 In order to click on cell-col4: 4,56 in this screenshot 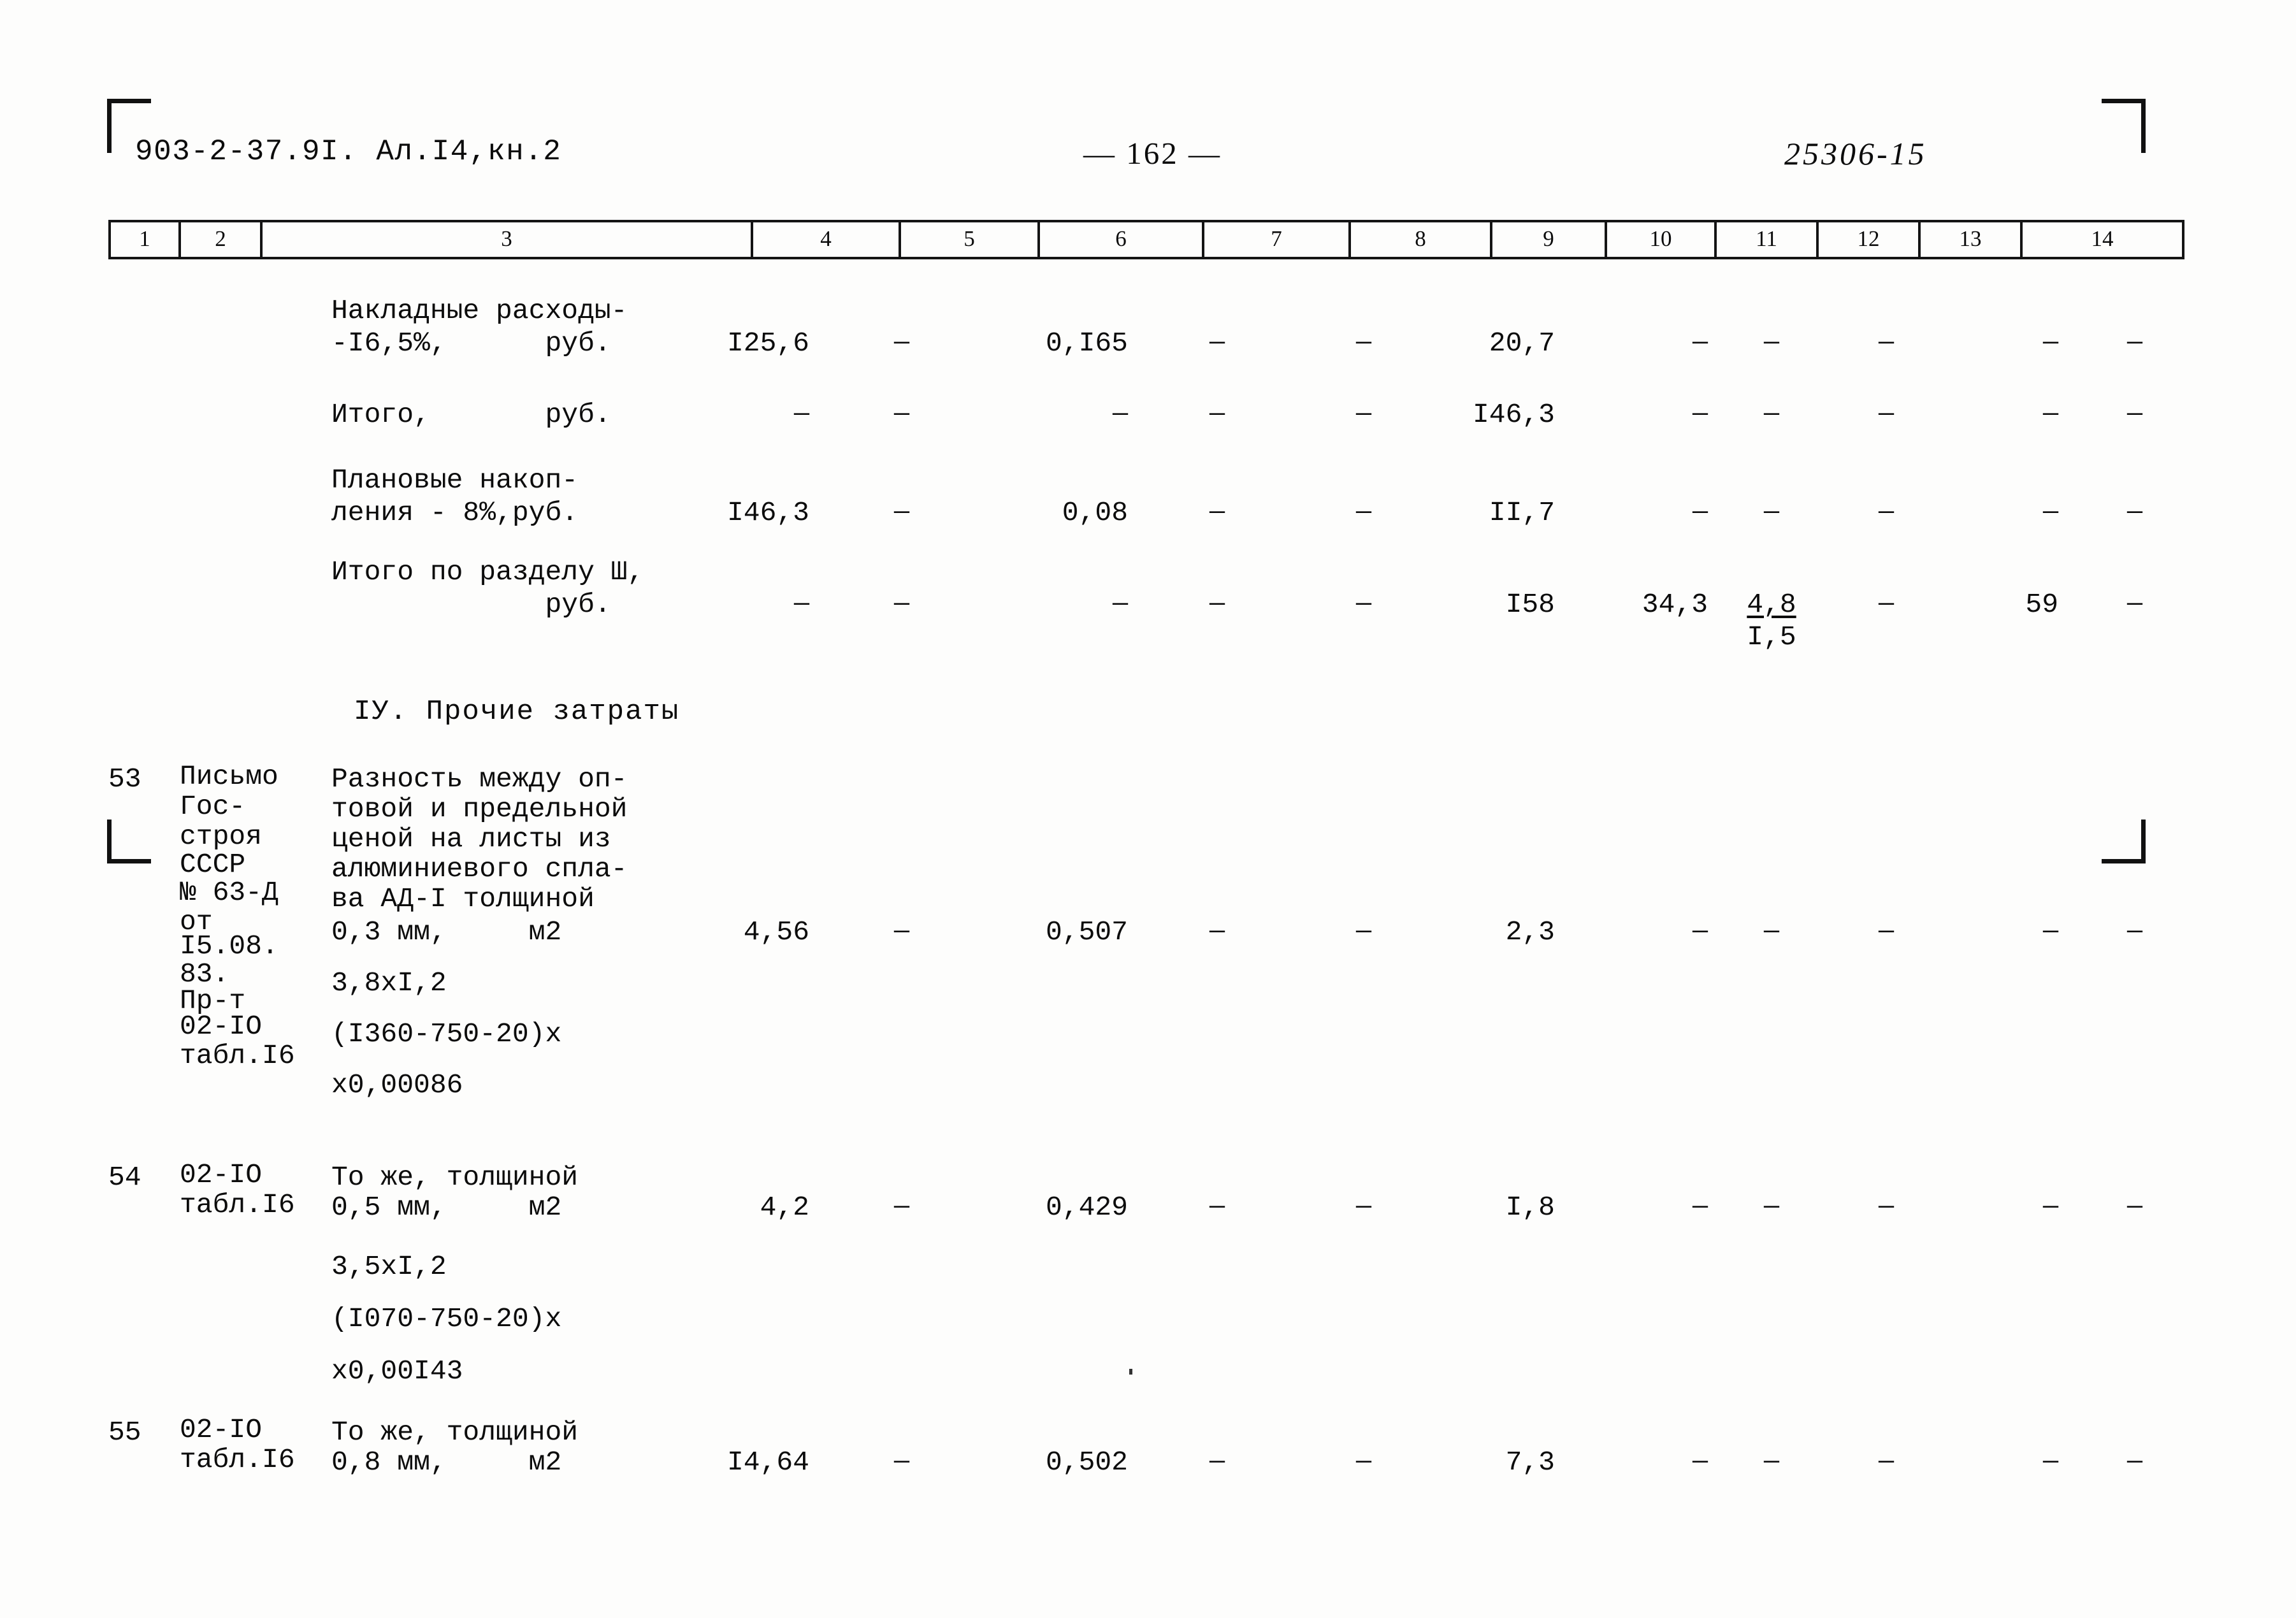, I will do `click(776, 932)`.